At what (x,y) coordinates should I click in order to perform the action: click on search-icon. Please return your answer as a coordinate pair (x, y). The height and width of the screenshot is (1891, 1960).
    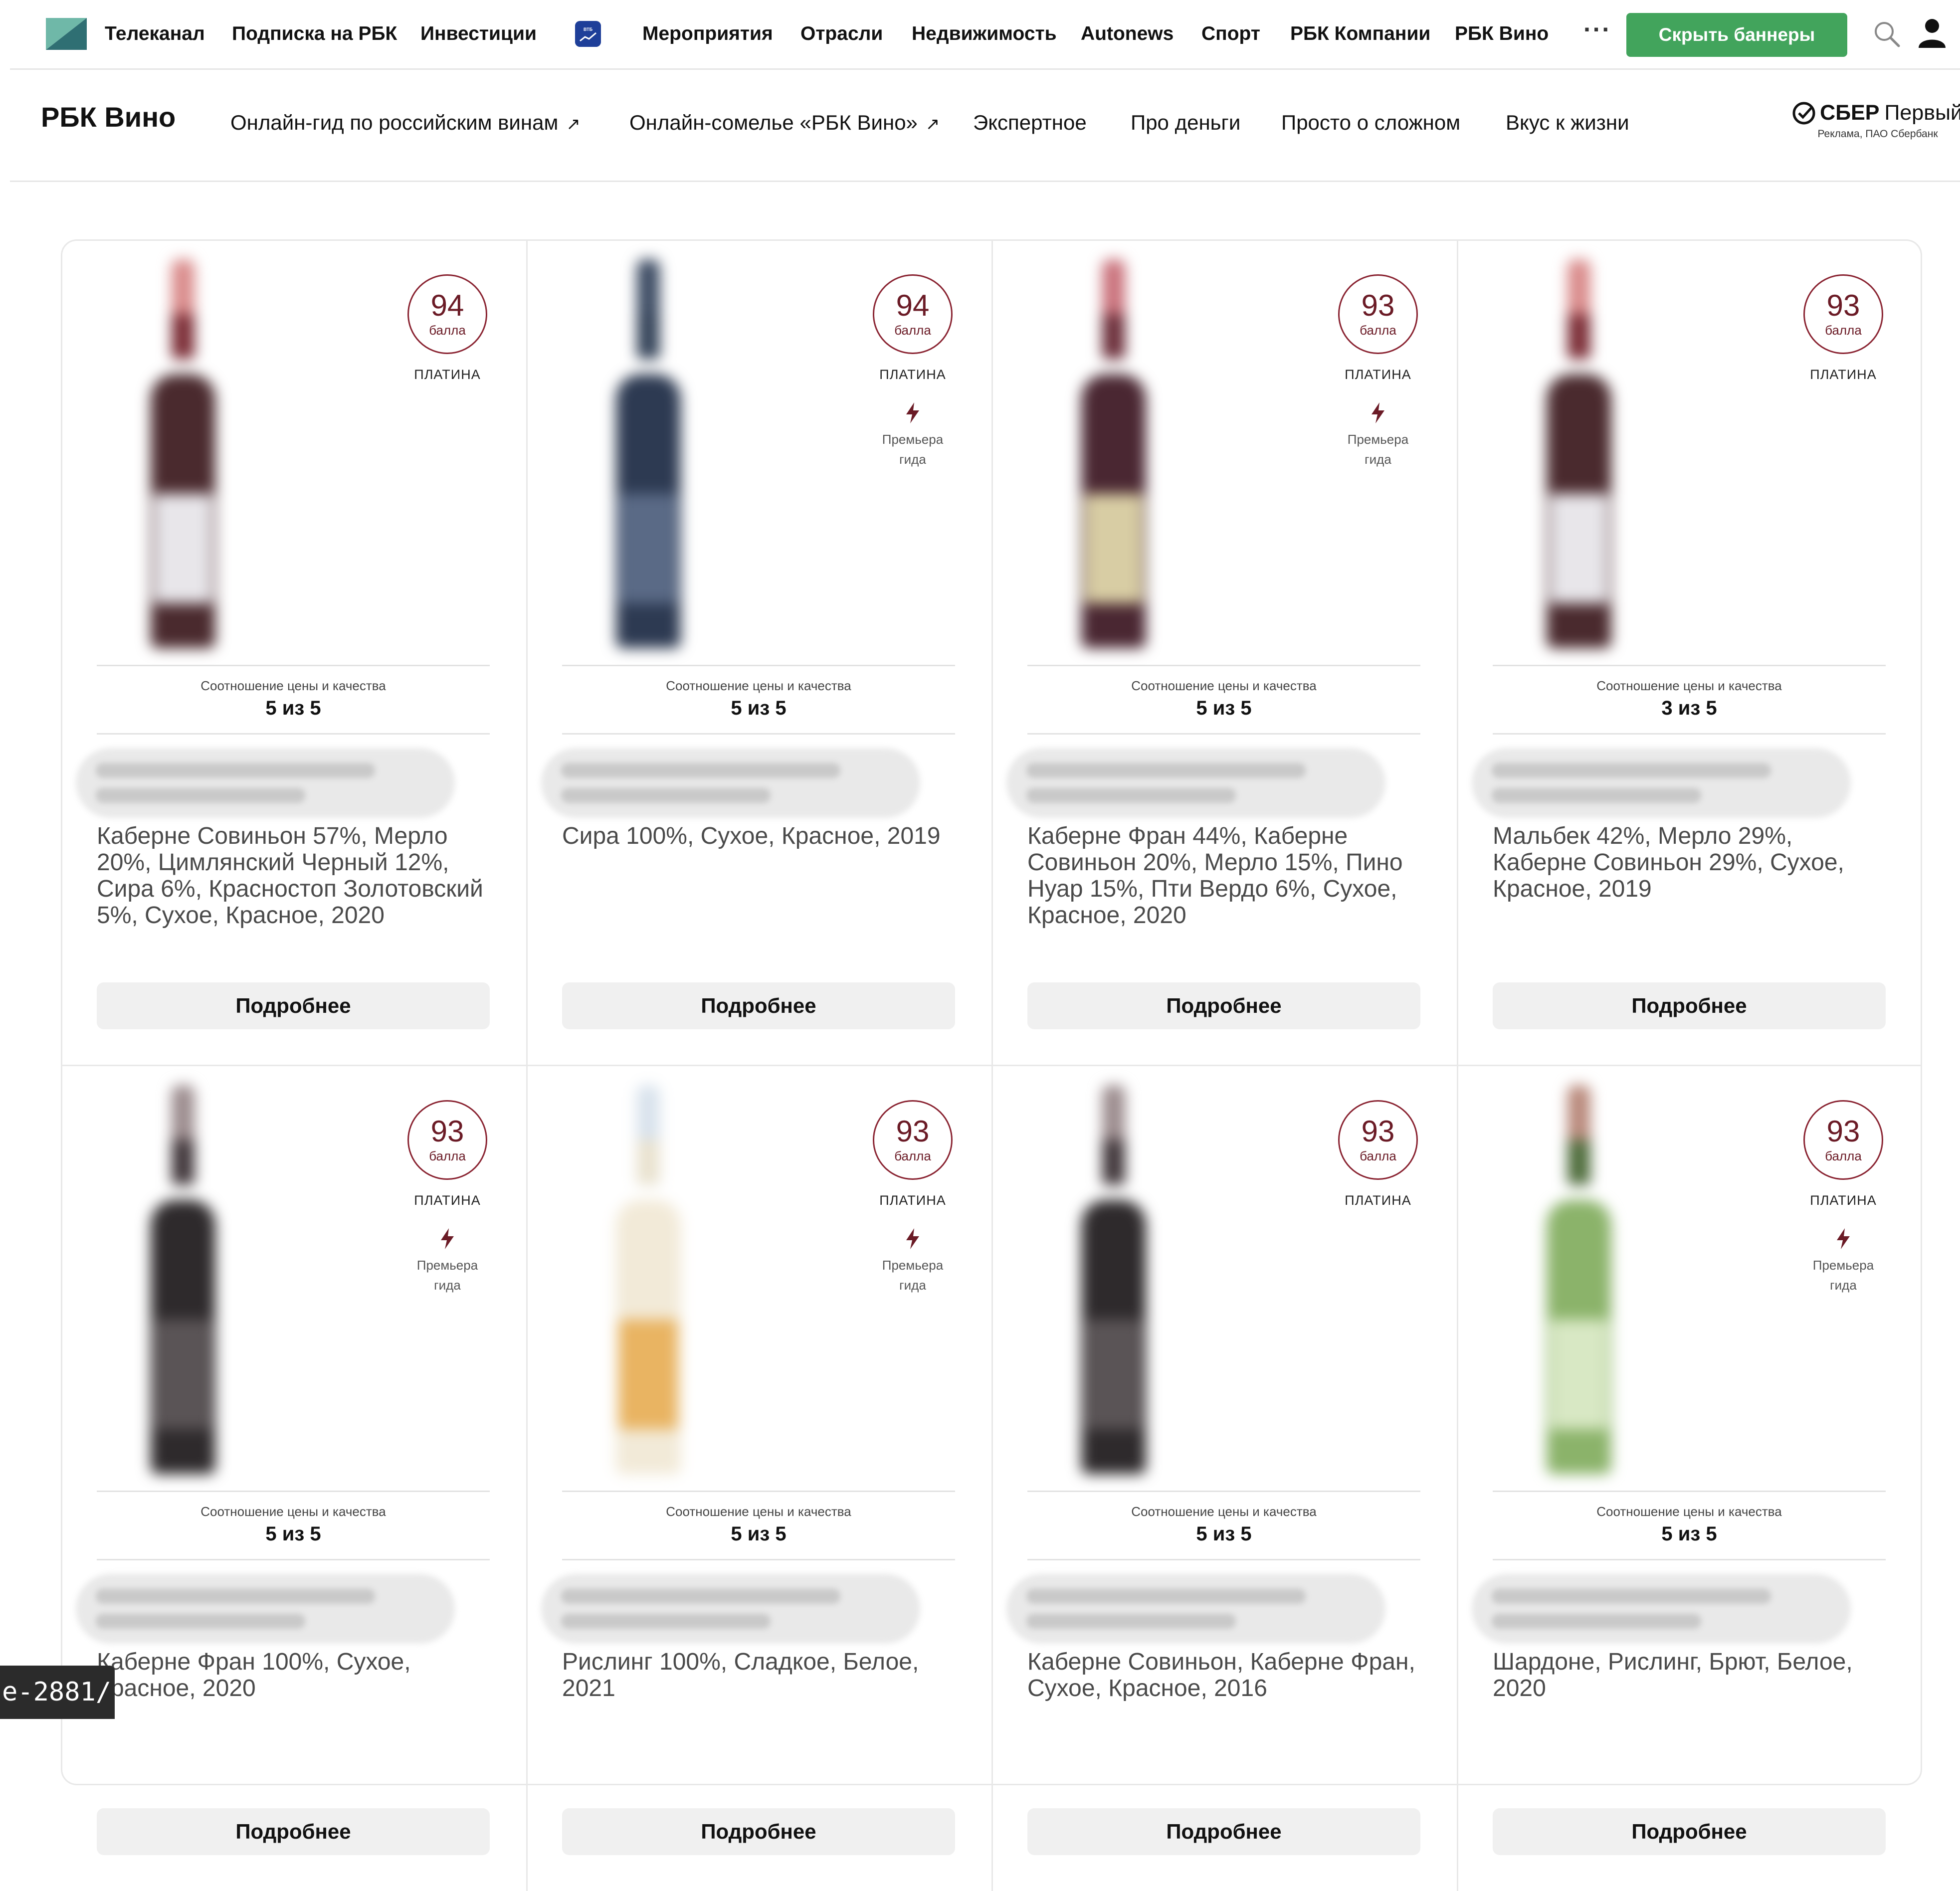
    Looking at the image, I should click on (1887, 34).